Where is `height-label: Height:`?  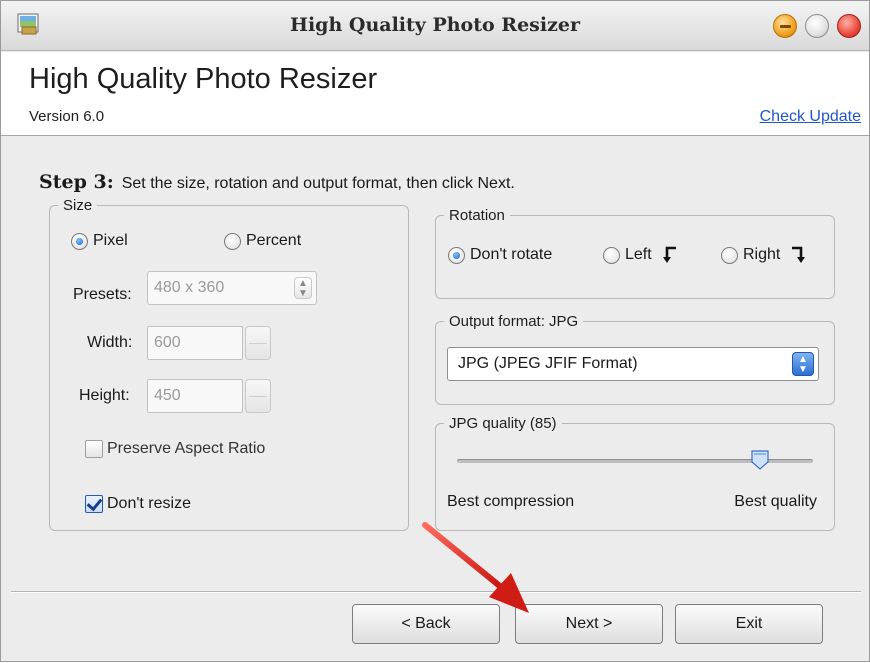
height-label: Height: is located at coordinates (104, 395).